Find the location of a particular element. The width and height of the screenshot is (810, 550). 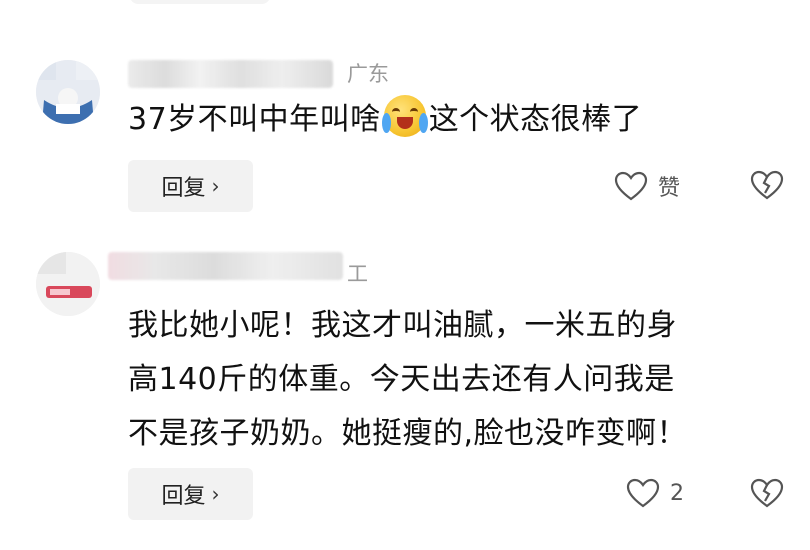

like-button: 2 is located at coordinates (655, 493).